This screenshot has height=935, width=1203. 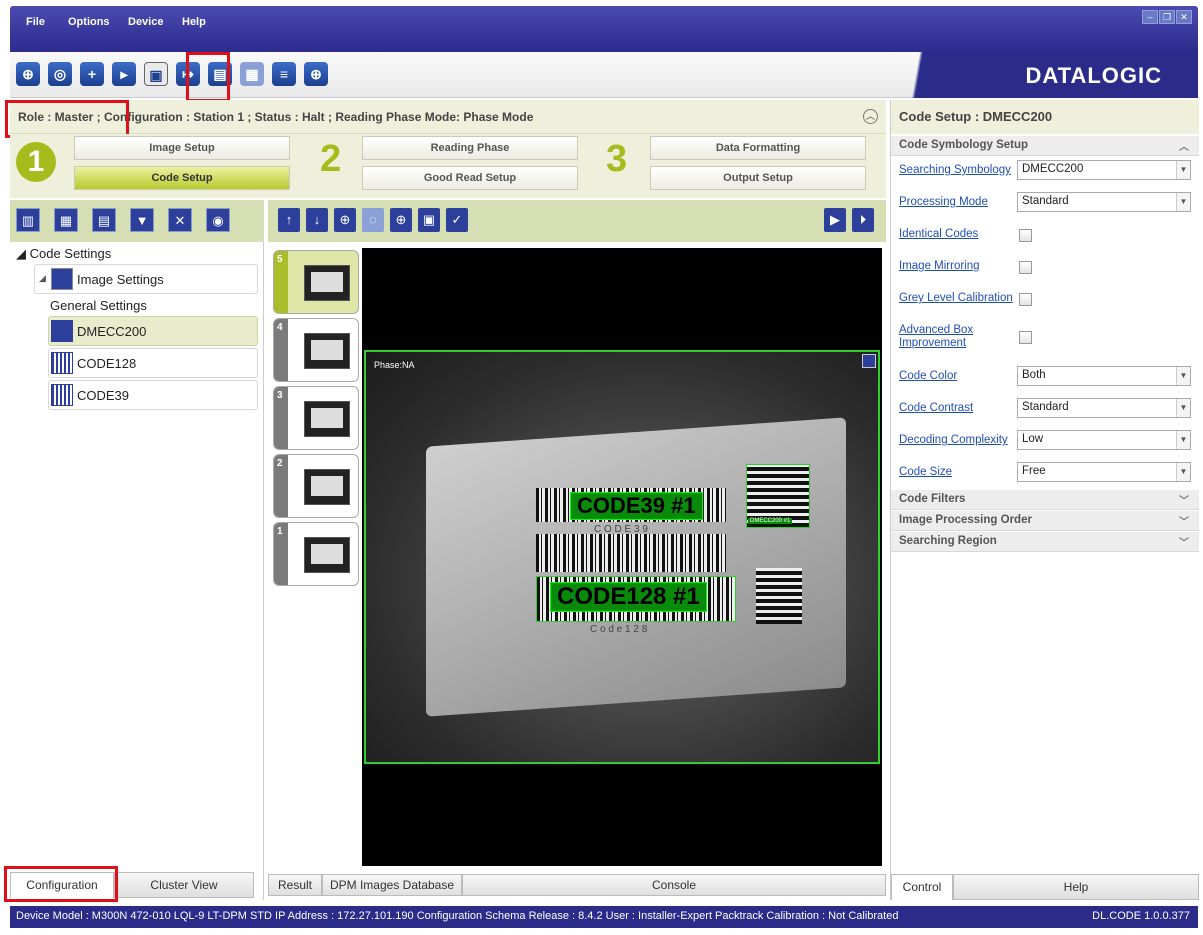 What do you see at coordinates (295, 885) in the screenshot?
I see `tab-result: Result` at bounding box center [295, 885].